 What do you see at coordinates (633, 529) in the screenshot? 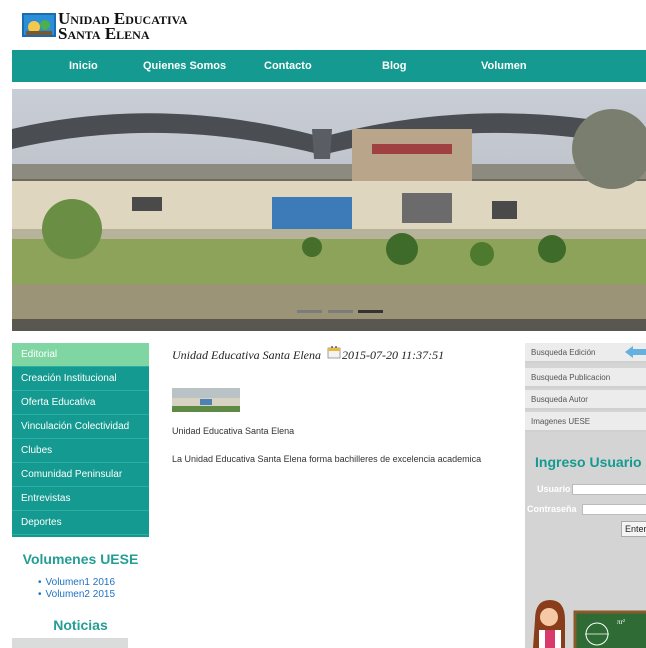
I see `enter-button: Enter` at bounding box center [633, 529].